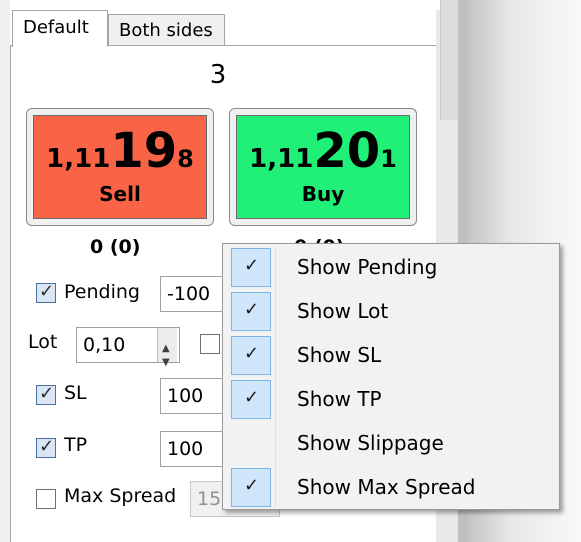 This screenshot has width=581, height=542. What do you see at coordinates (60, 28) in the screenshot?
I see `tab-default: Default` at bounding box center [60, 28].